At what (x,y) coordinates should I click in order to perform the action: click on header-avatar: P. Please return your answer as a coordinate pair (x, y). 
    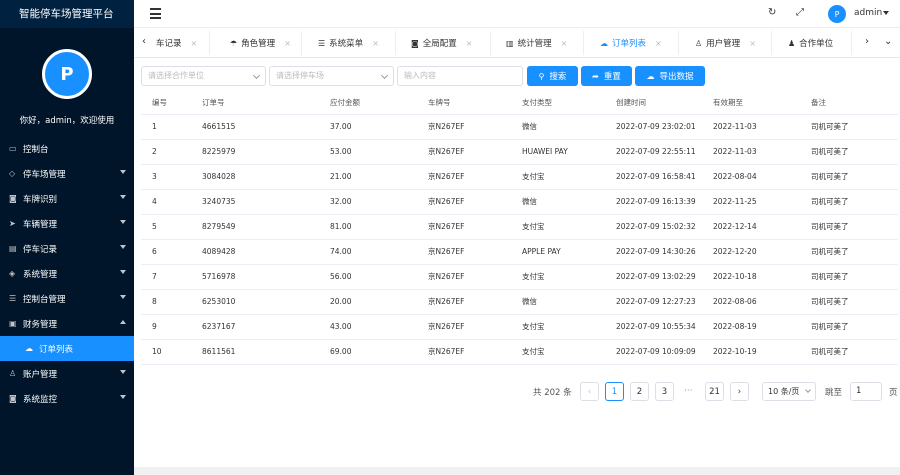
    Looking at the image, I should click on (837, 14).